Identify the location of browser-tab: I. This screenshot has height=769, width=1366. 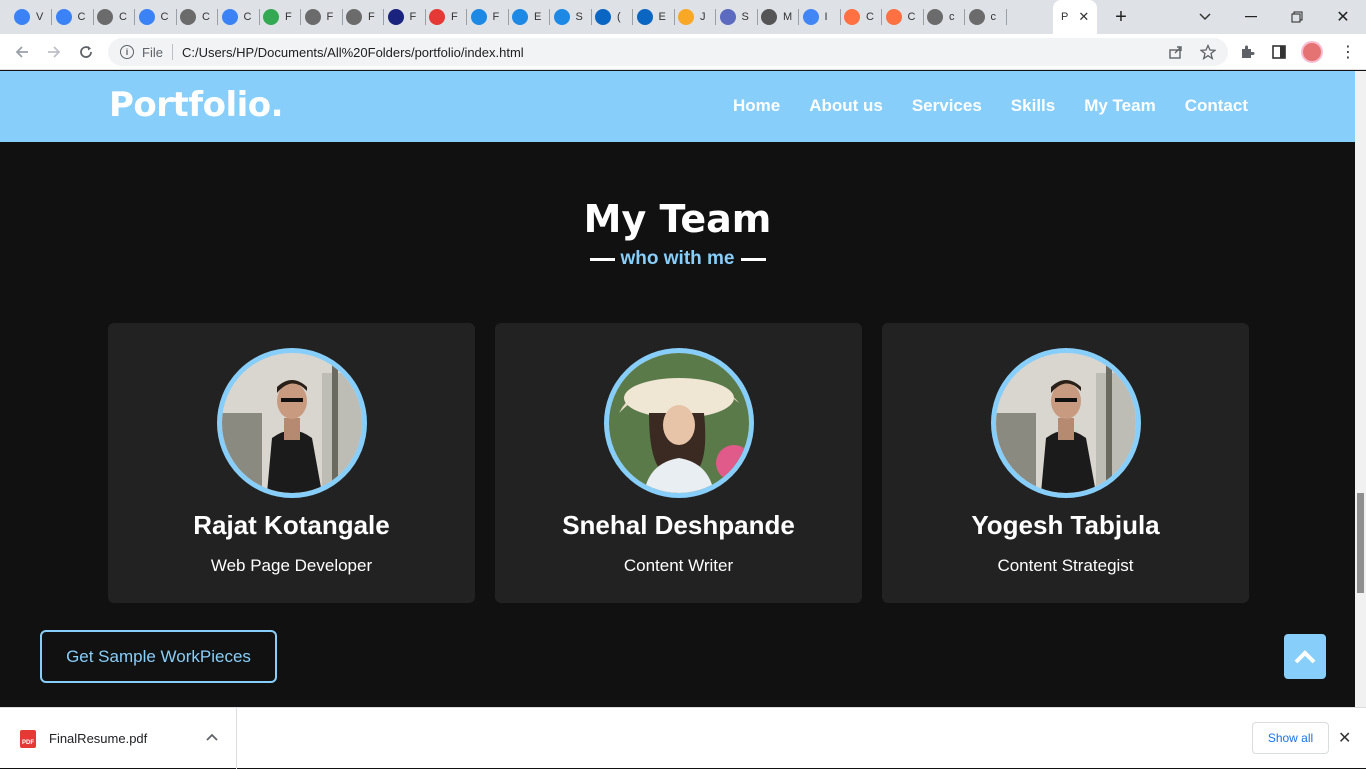
(818, 17).